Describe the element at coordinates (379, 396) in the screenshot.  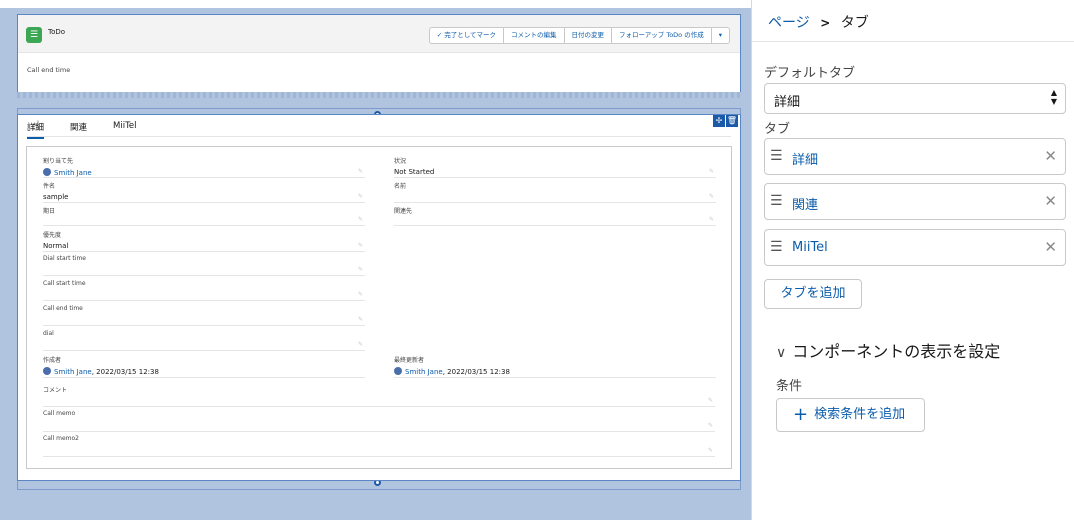
I see `field-comment: コメント ✎` at that location.